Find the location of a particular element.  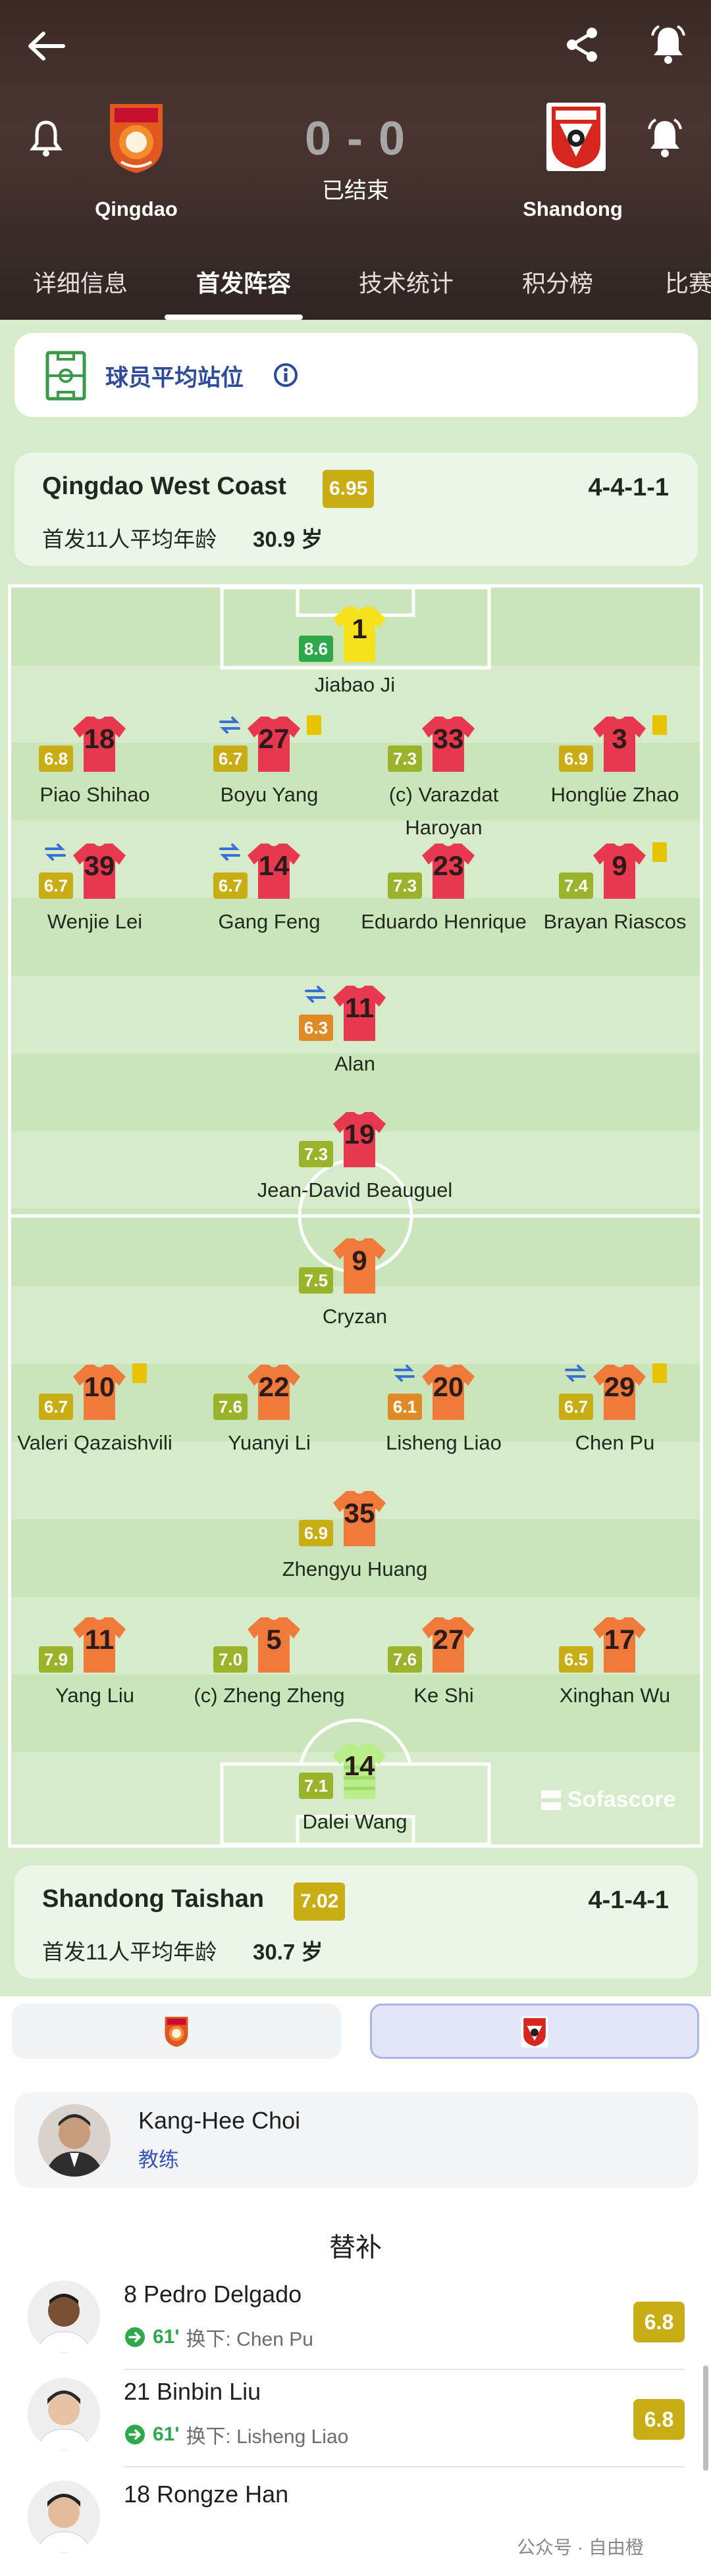

player-home: 19 7.3 Jean-David Beauguel is located at coordinates (354, 1167).